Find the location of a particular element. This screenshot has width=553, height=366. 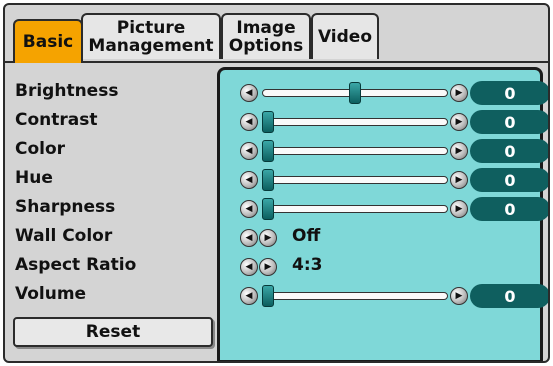

hue-slider-track is located at coordinates (355, 180).